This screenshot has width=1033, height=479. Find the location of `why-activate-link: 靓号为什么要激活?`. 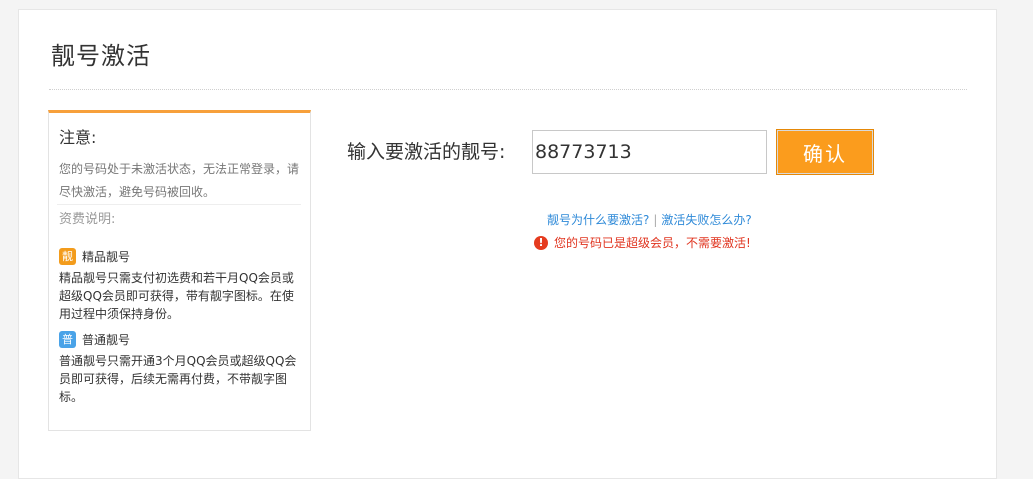

why-activate-link: 靓号为什么要激活? is located at coordinates (598, 220).